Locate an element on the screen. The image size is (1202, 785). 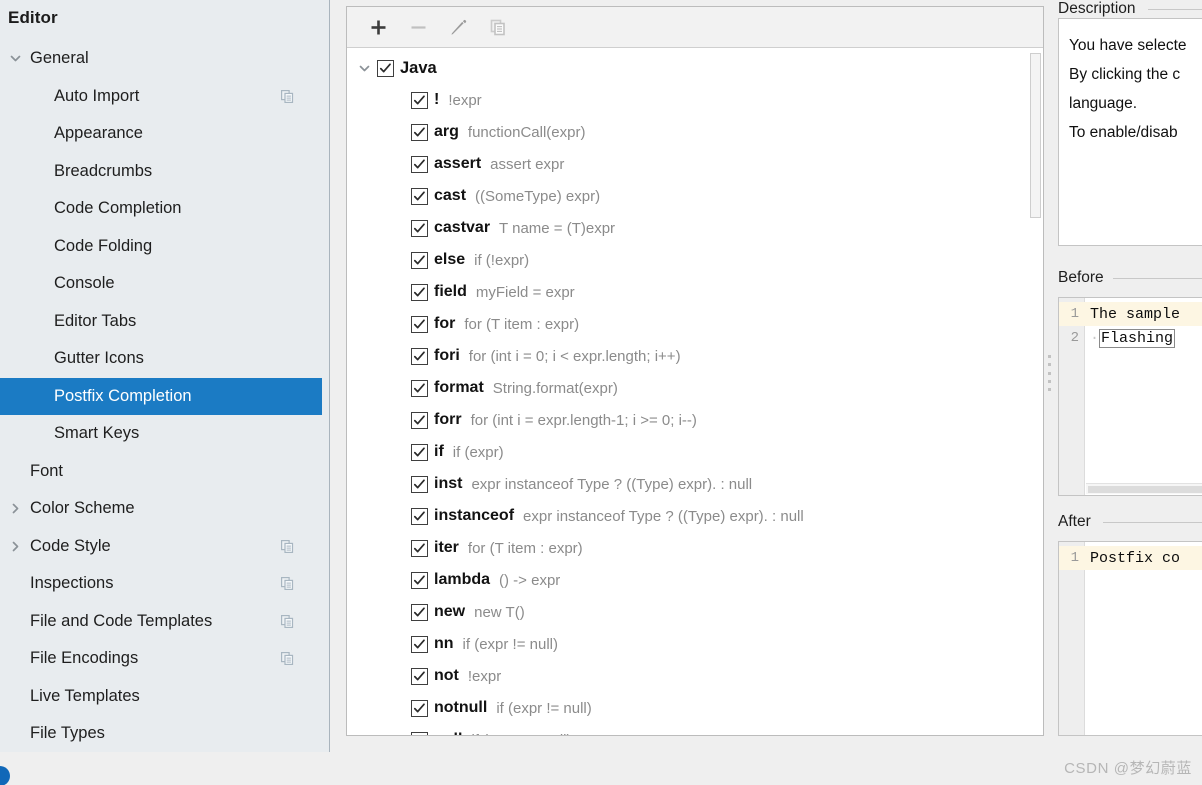
template-group-row: Java is located at coordinates (392, 68).